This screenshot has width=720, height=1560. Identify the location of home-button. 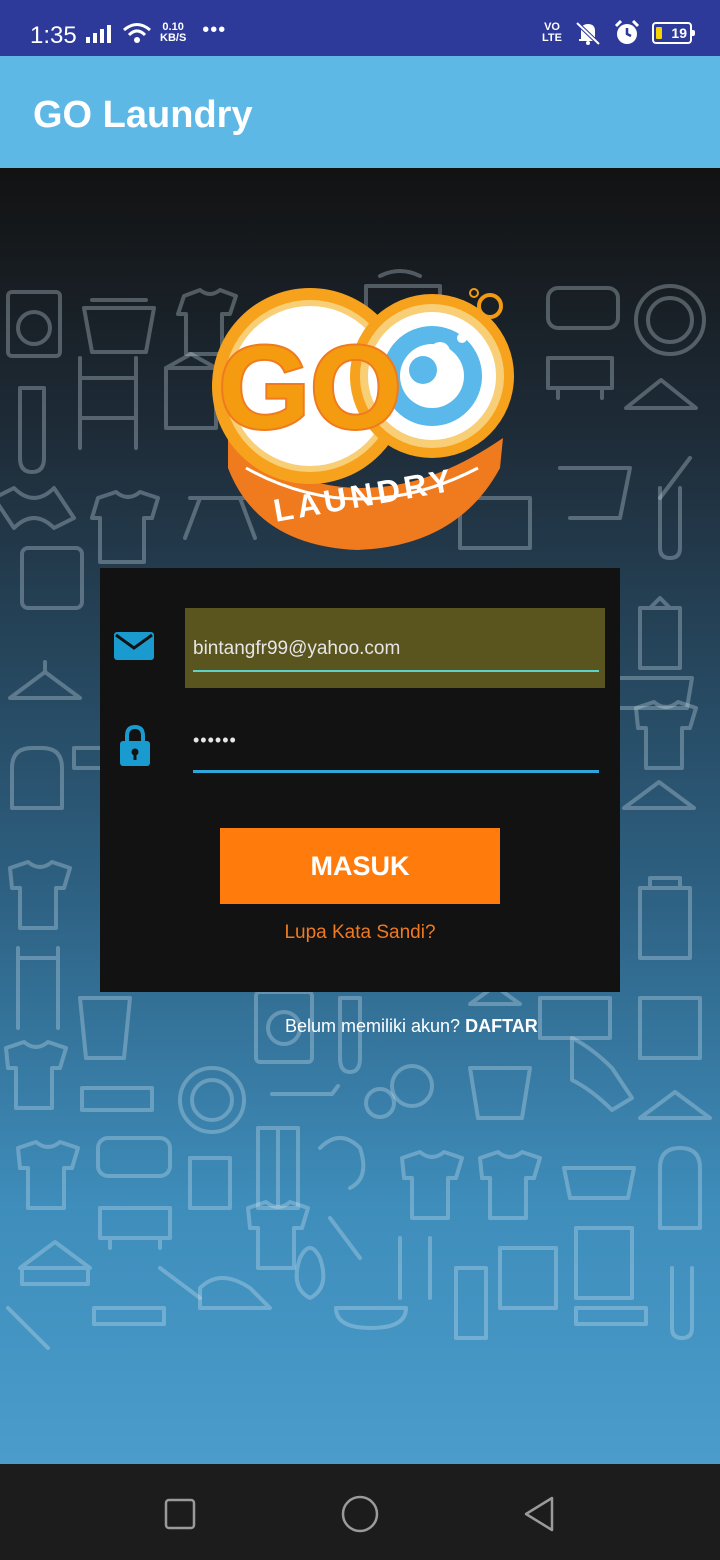
(360, 1514).